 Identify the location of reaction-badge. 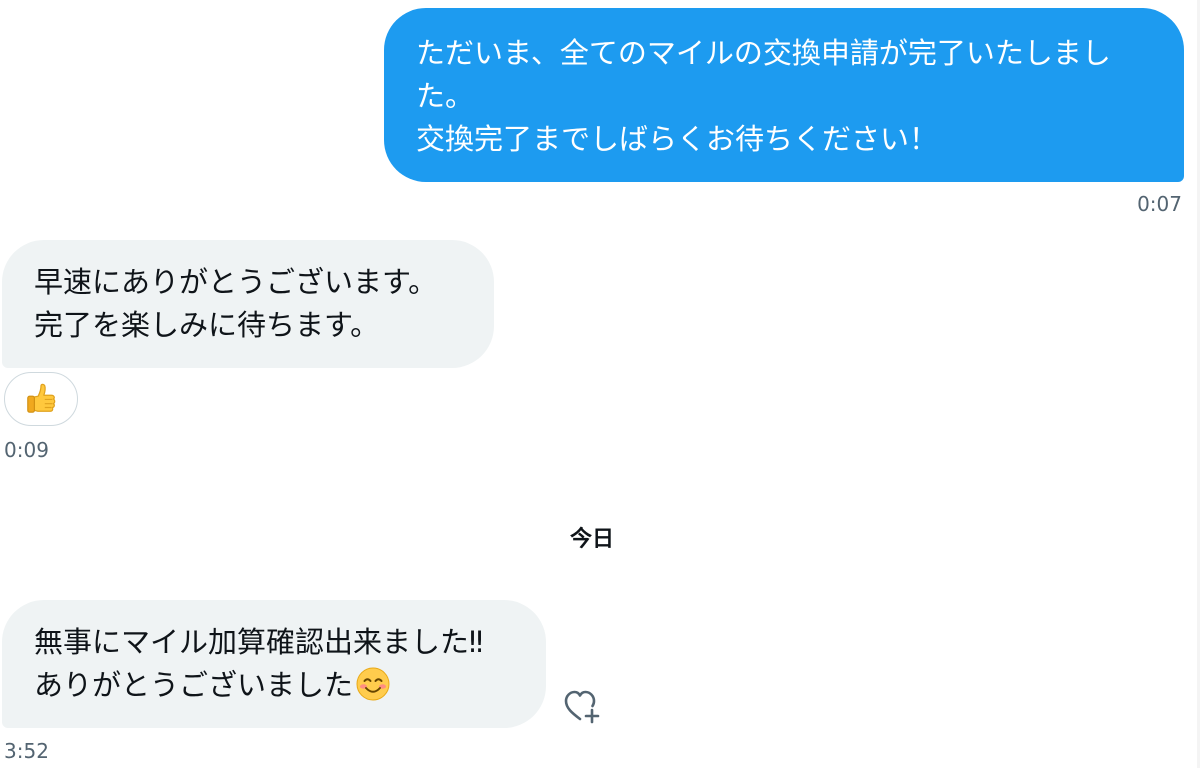
(41, 399).